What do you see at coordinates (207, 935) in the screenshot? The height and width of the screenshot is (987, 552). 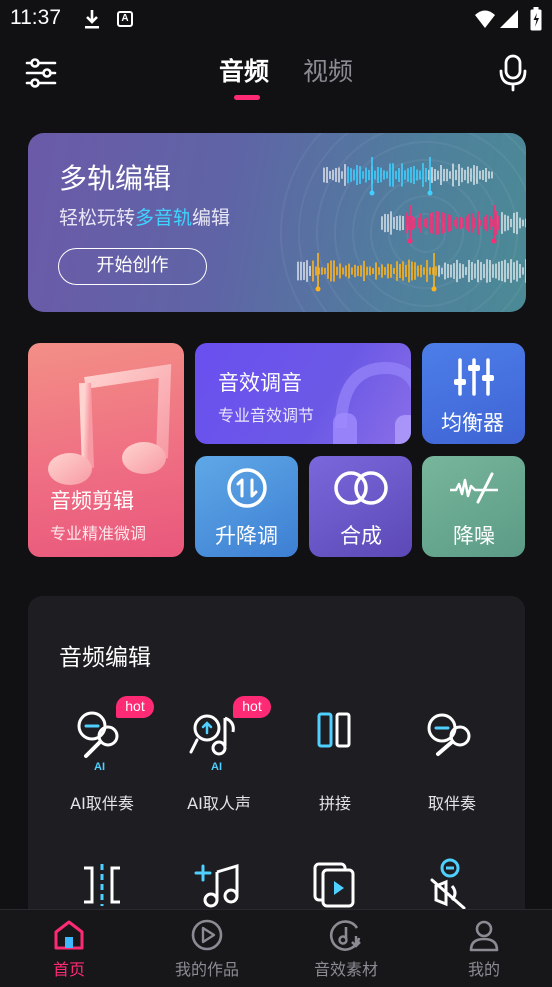 I see `play-circle-icon` at bounding box center [207, 935].